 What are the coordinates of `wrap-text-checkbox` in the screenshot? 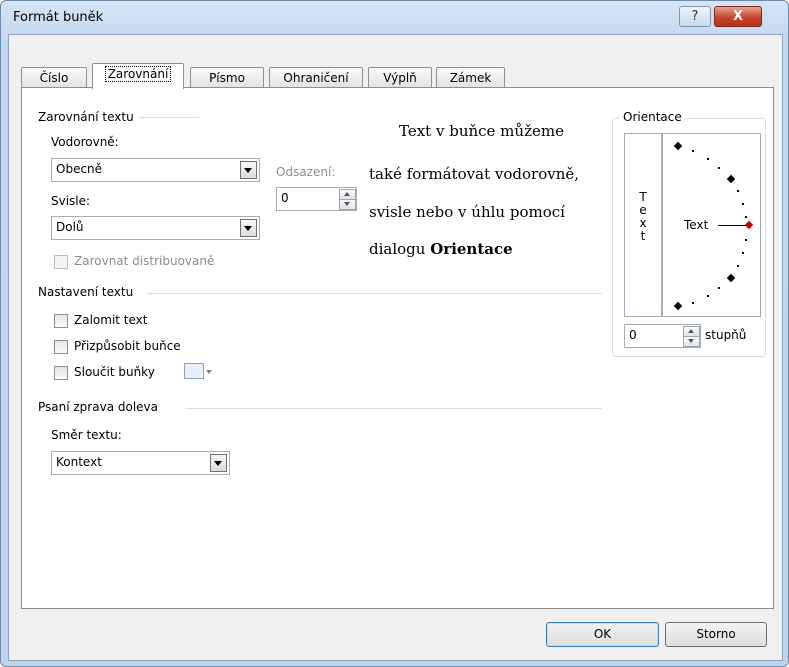 It's located at (61, 321).